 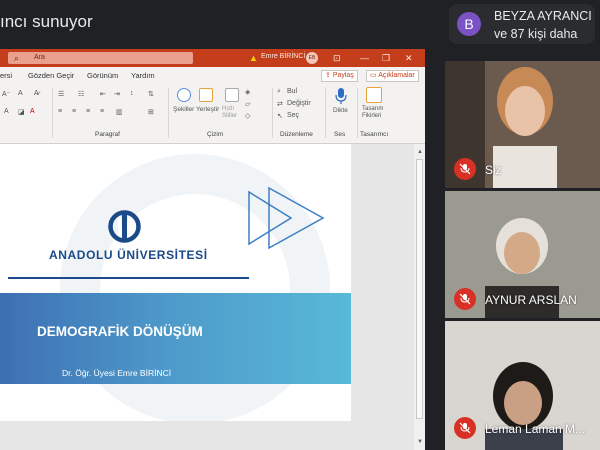 I want to click on numbering-icon: ☷, so click(x=81, y=94).